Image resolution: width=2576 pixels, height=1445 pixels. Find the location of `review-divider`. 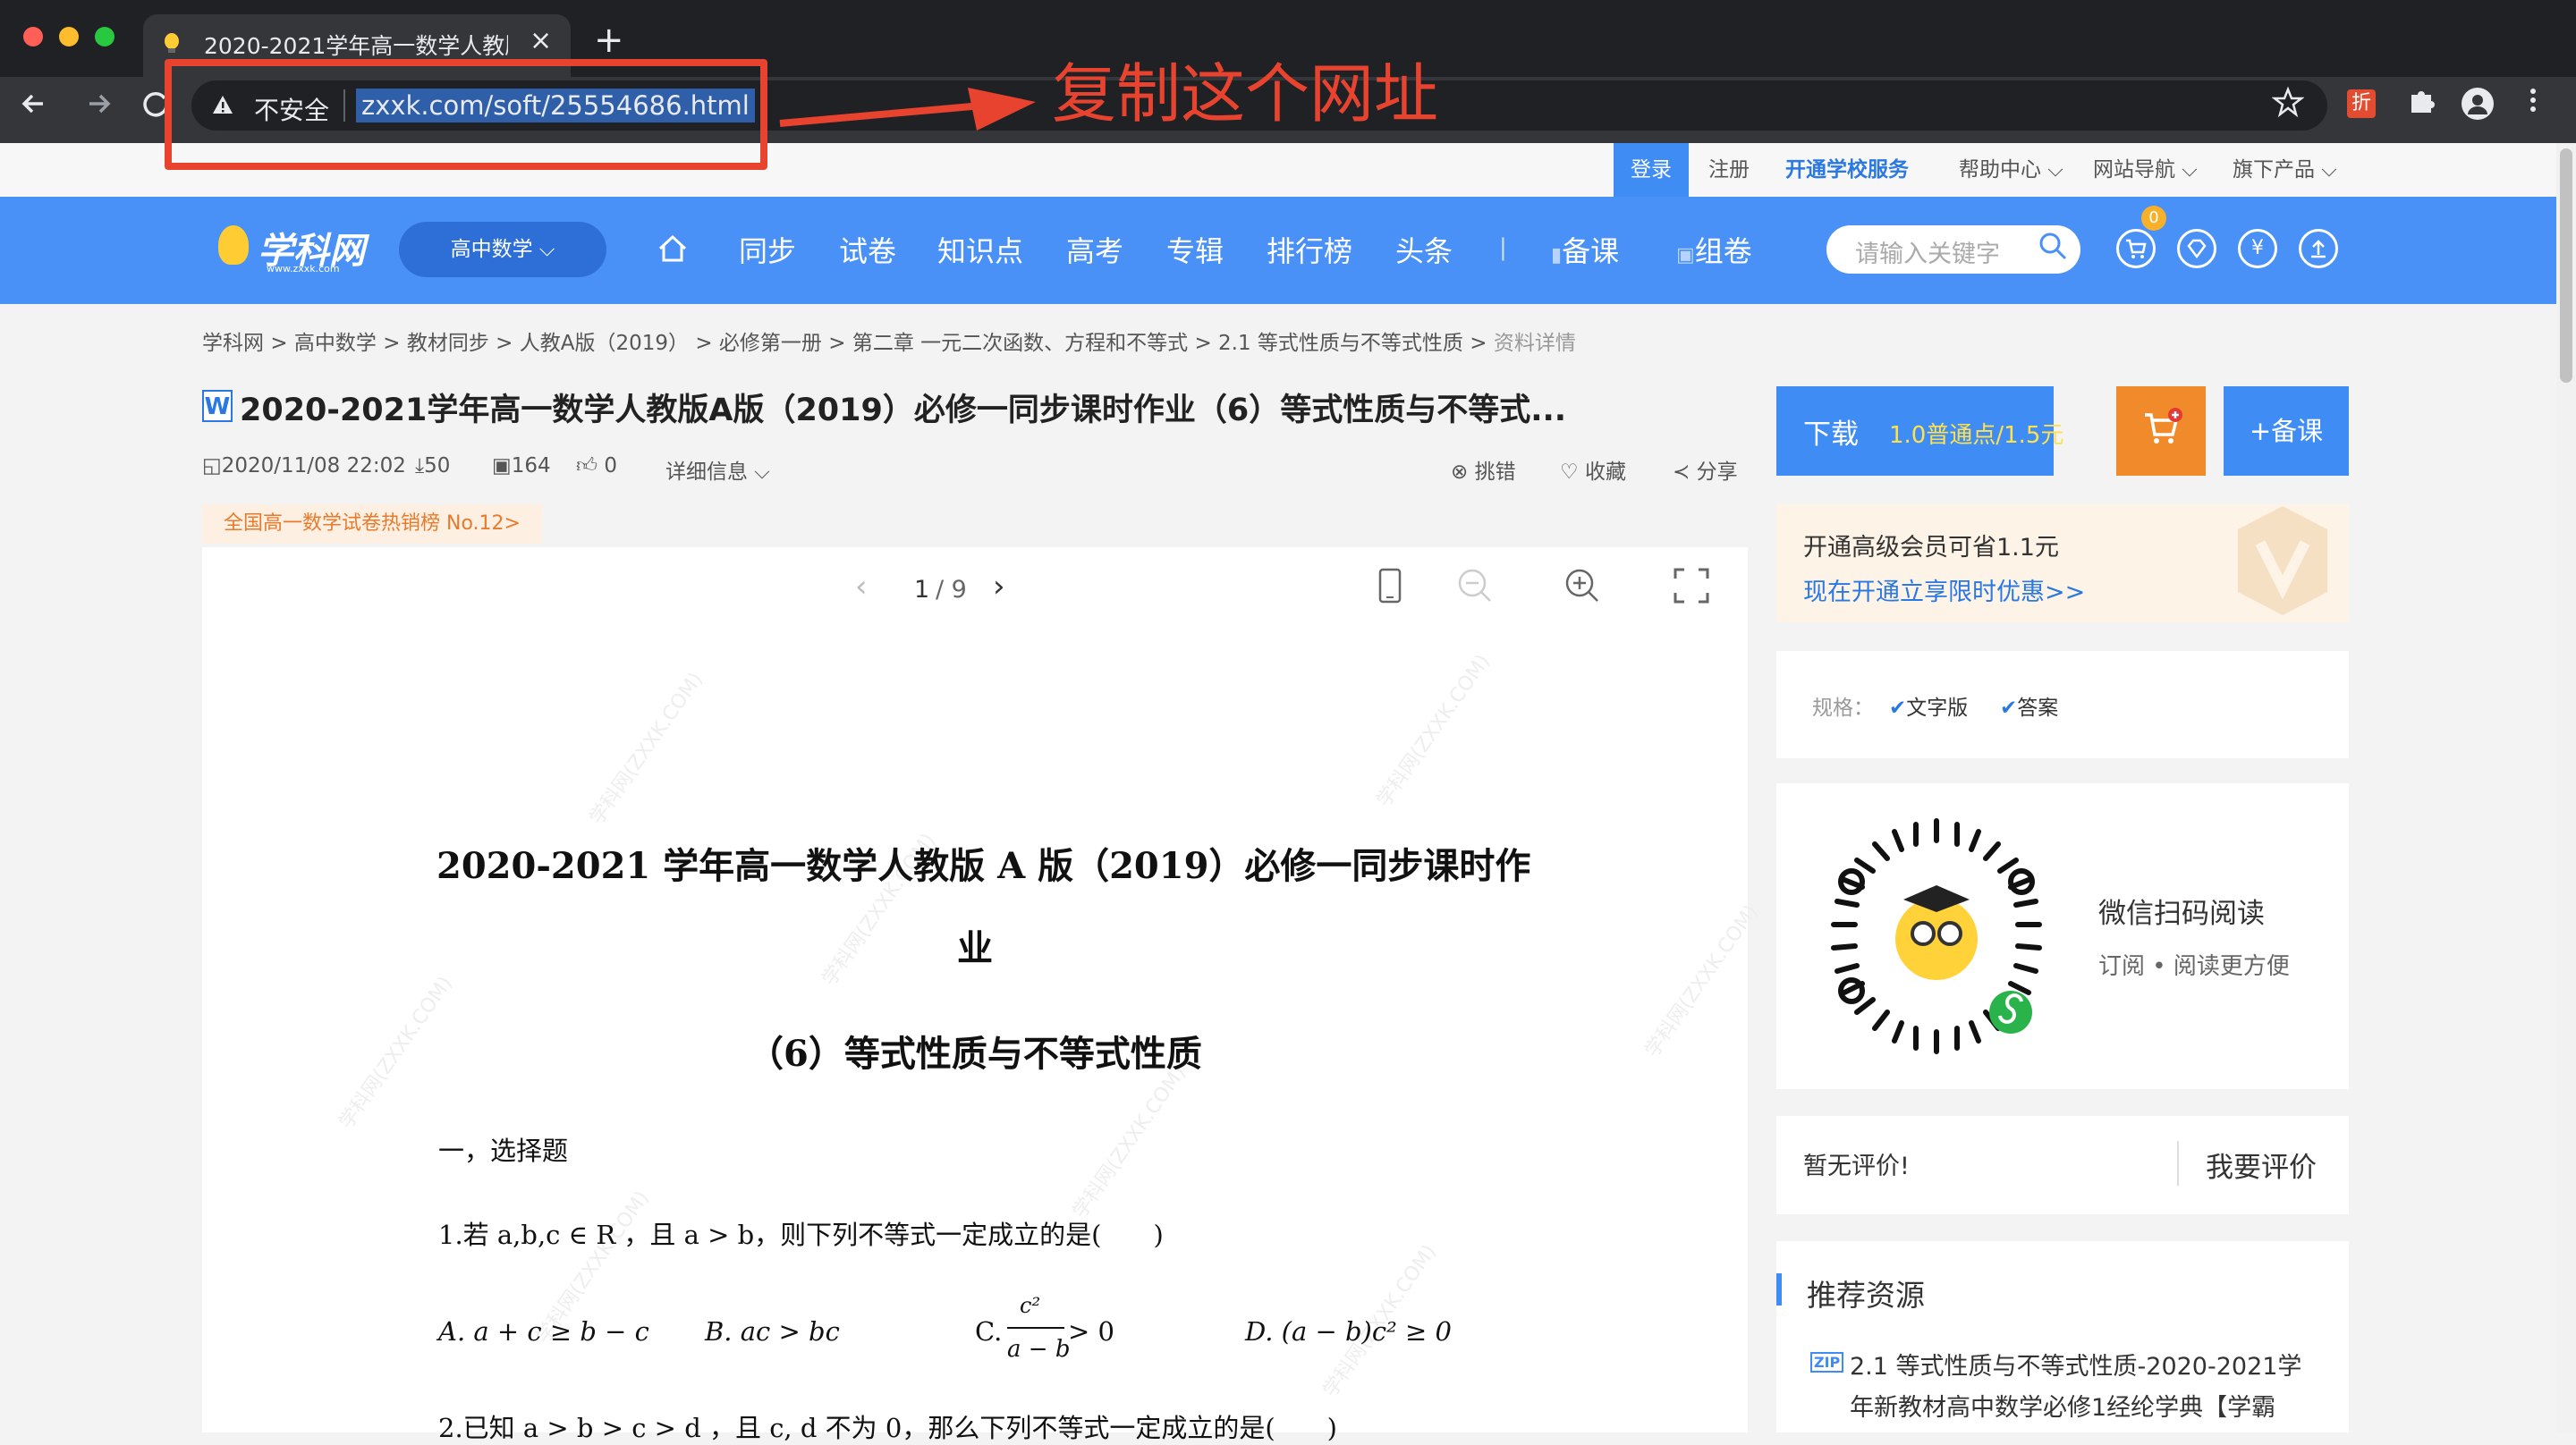

review-divider is located at coordinates (2178, 1163).